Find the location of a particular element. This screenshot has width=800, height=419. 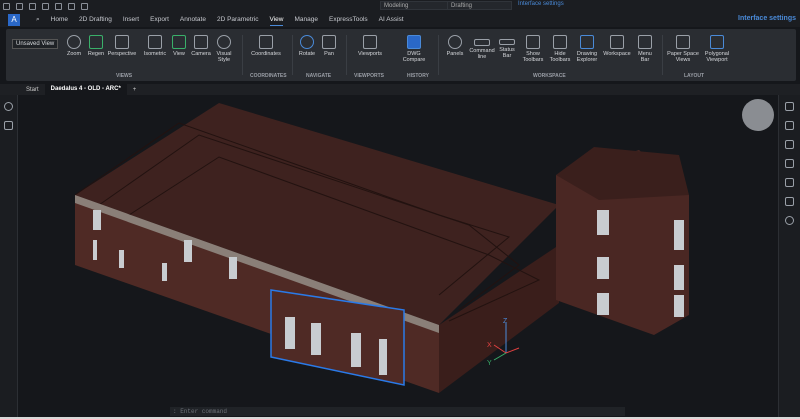

properties-icon is located at coordinates (789, 106).